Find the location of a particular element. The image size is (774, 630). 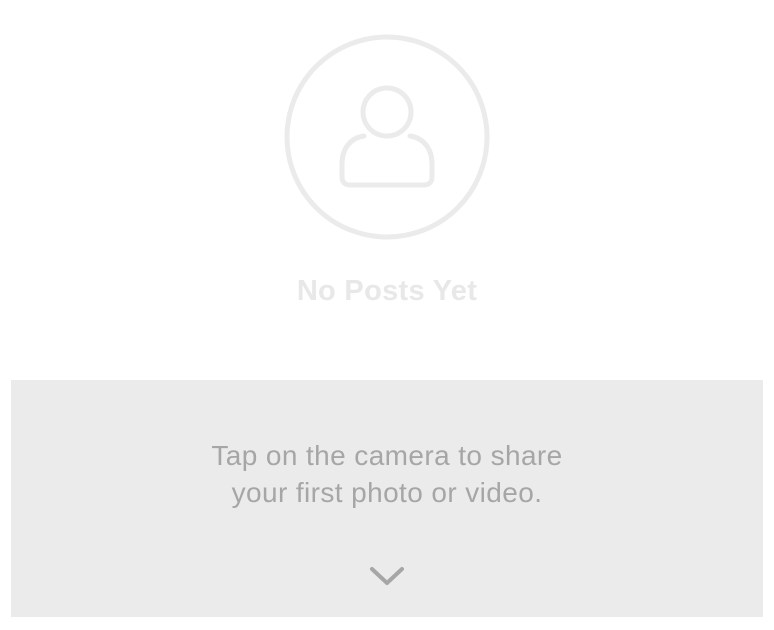

hint-line-1: Tap on the camera to share is located at coordinates (387, 455).